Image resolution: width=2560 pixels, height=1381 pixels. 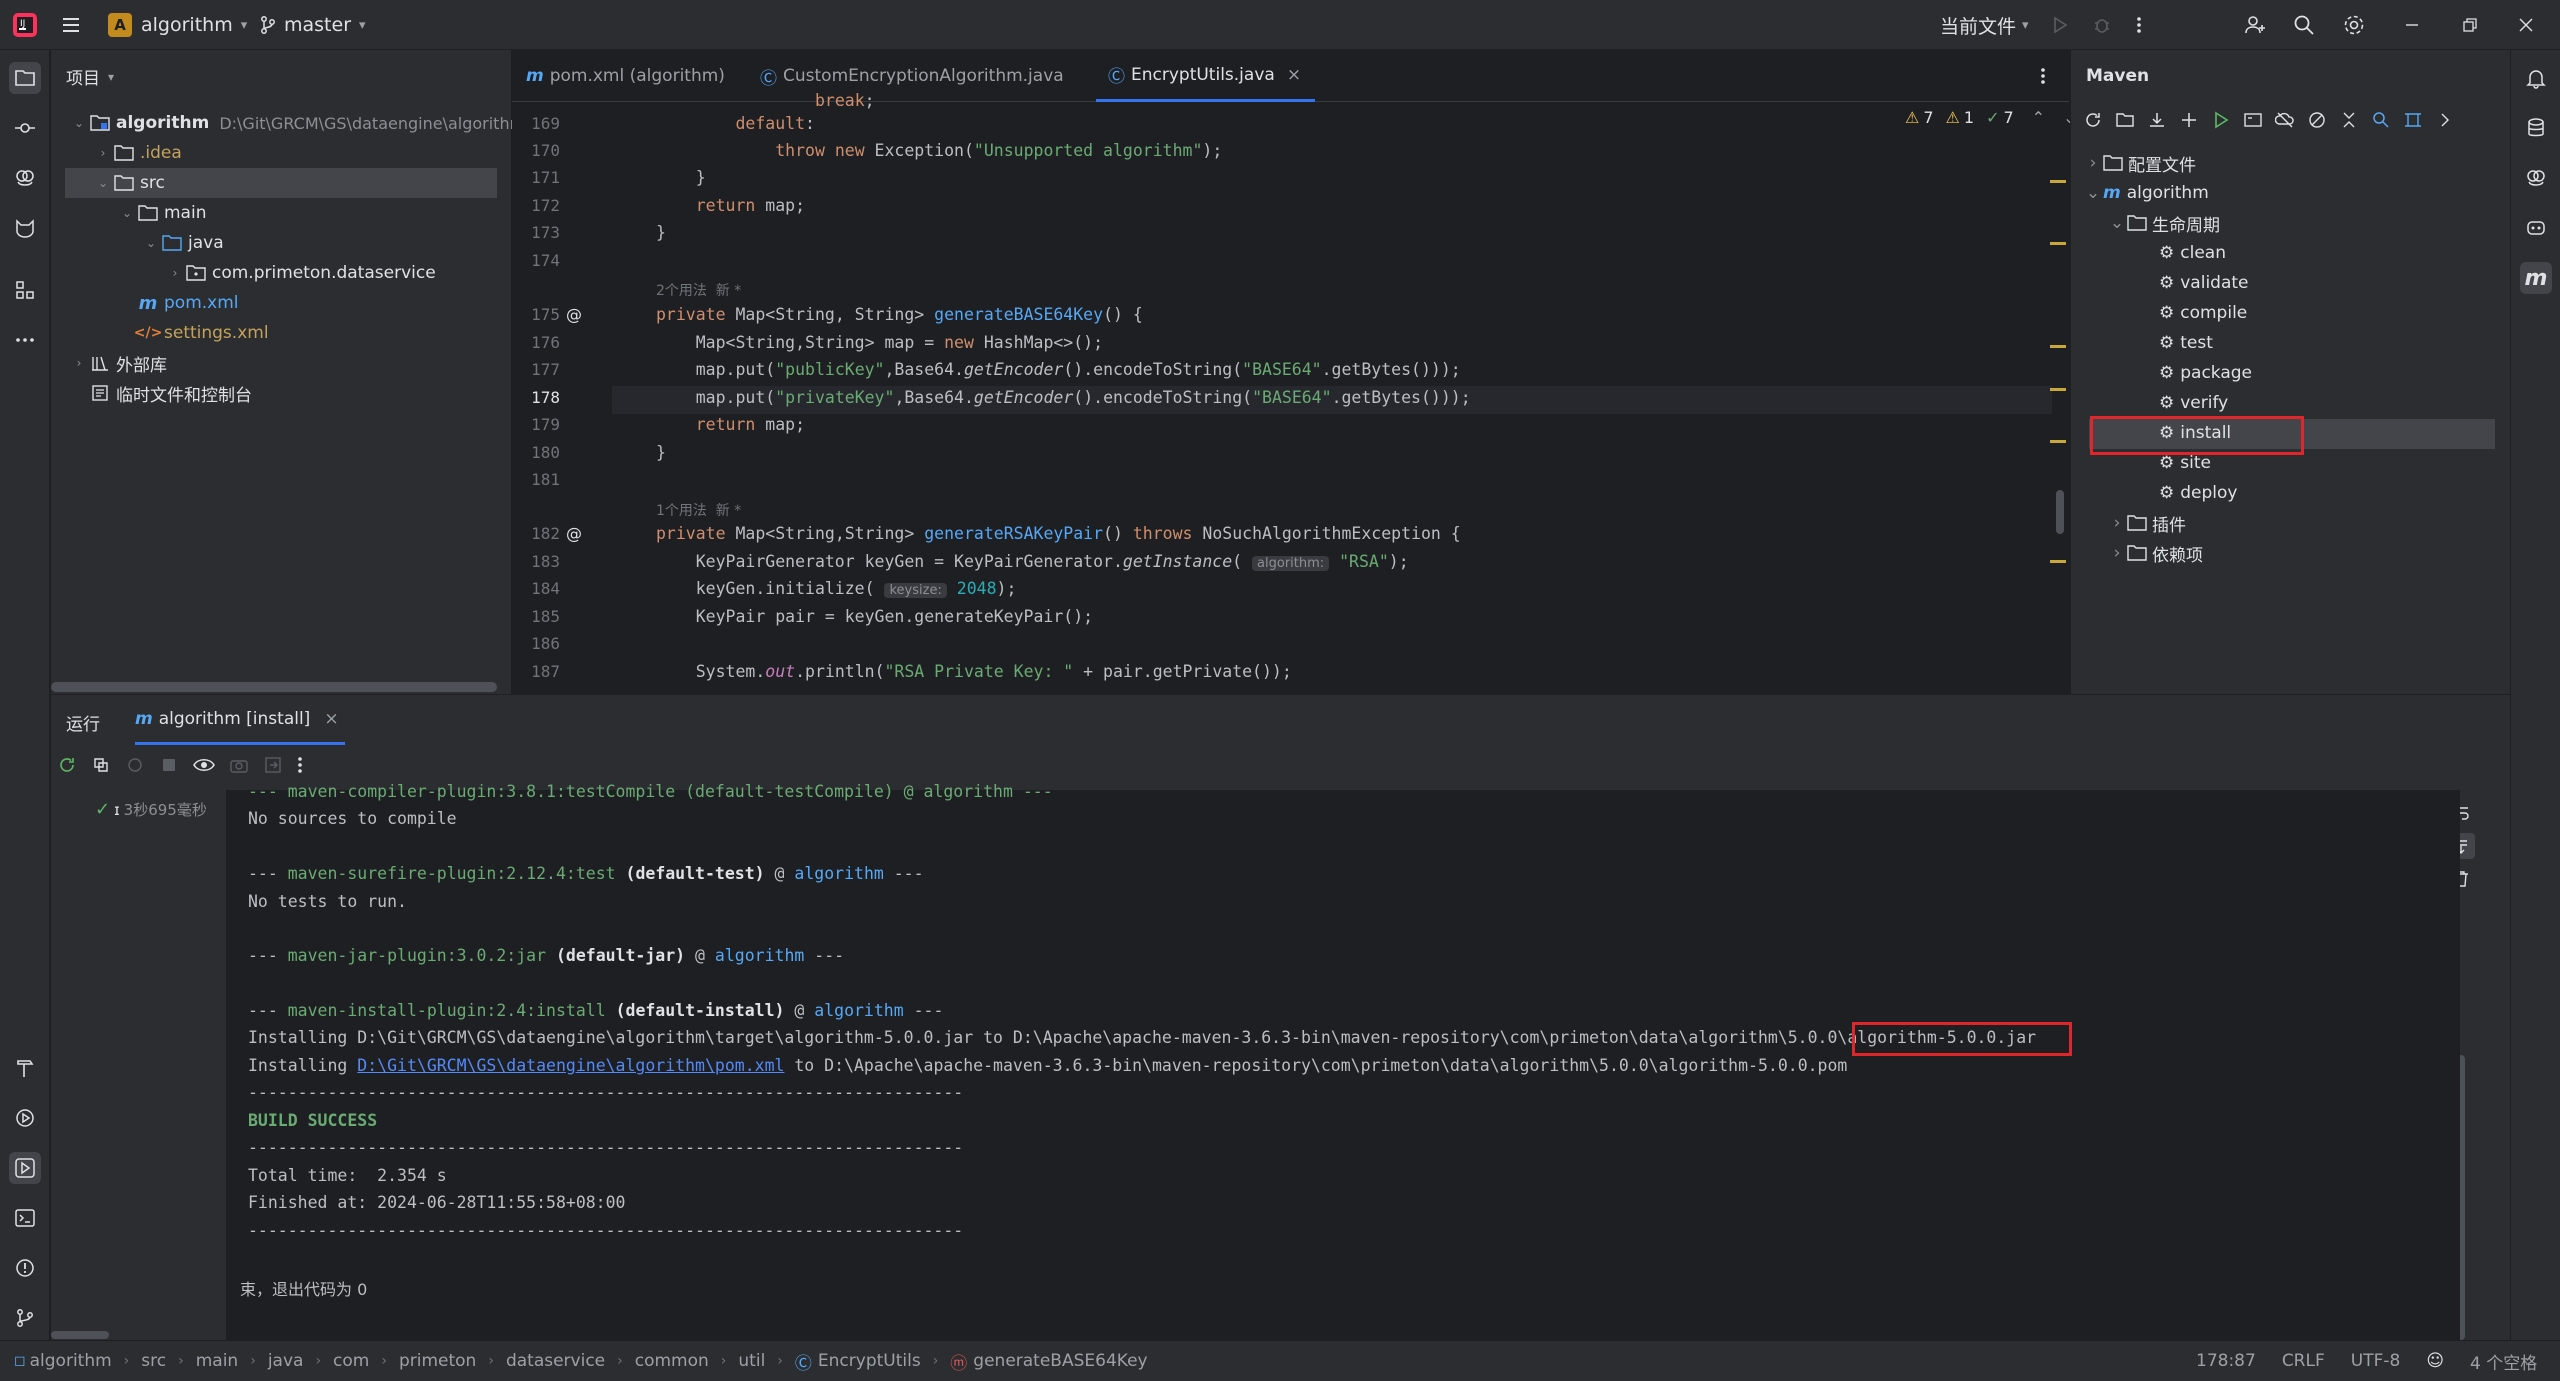 I want to click on lifecycle-package: ⚙ package, so click(x=2205, y=373).